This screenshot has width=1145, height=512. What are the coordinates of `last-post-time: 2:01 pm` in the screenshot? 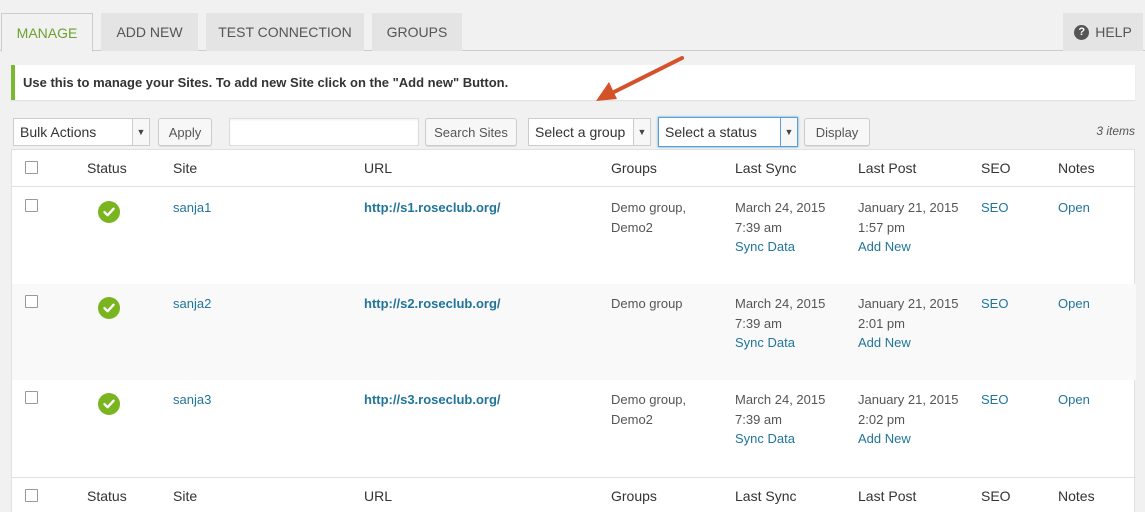 It's located at (881, 323).